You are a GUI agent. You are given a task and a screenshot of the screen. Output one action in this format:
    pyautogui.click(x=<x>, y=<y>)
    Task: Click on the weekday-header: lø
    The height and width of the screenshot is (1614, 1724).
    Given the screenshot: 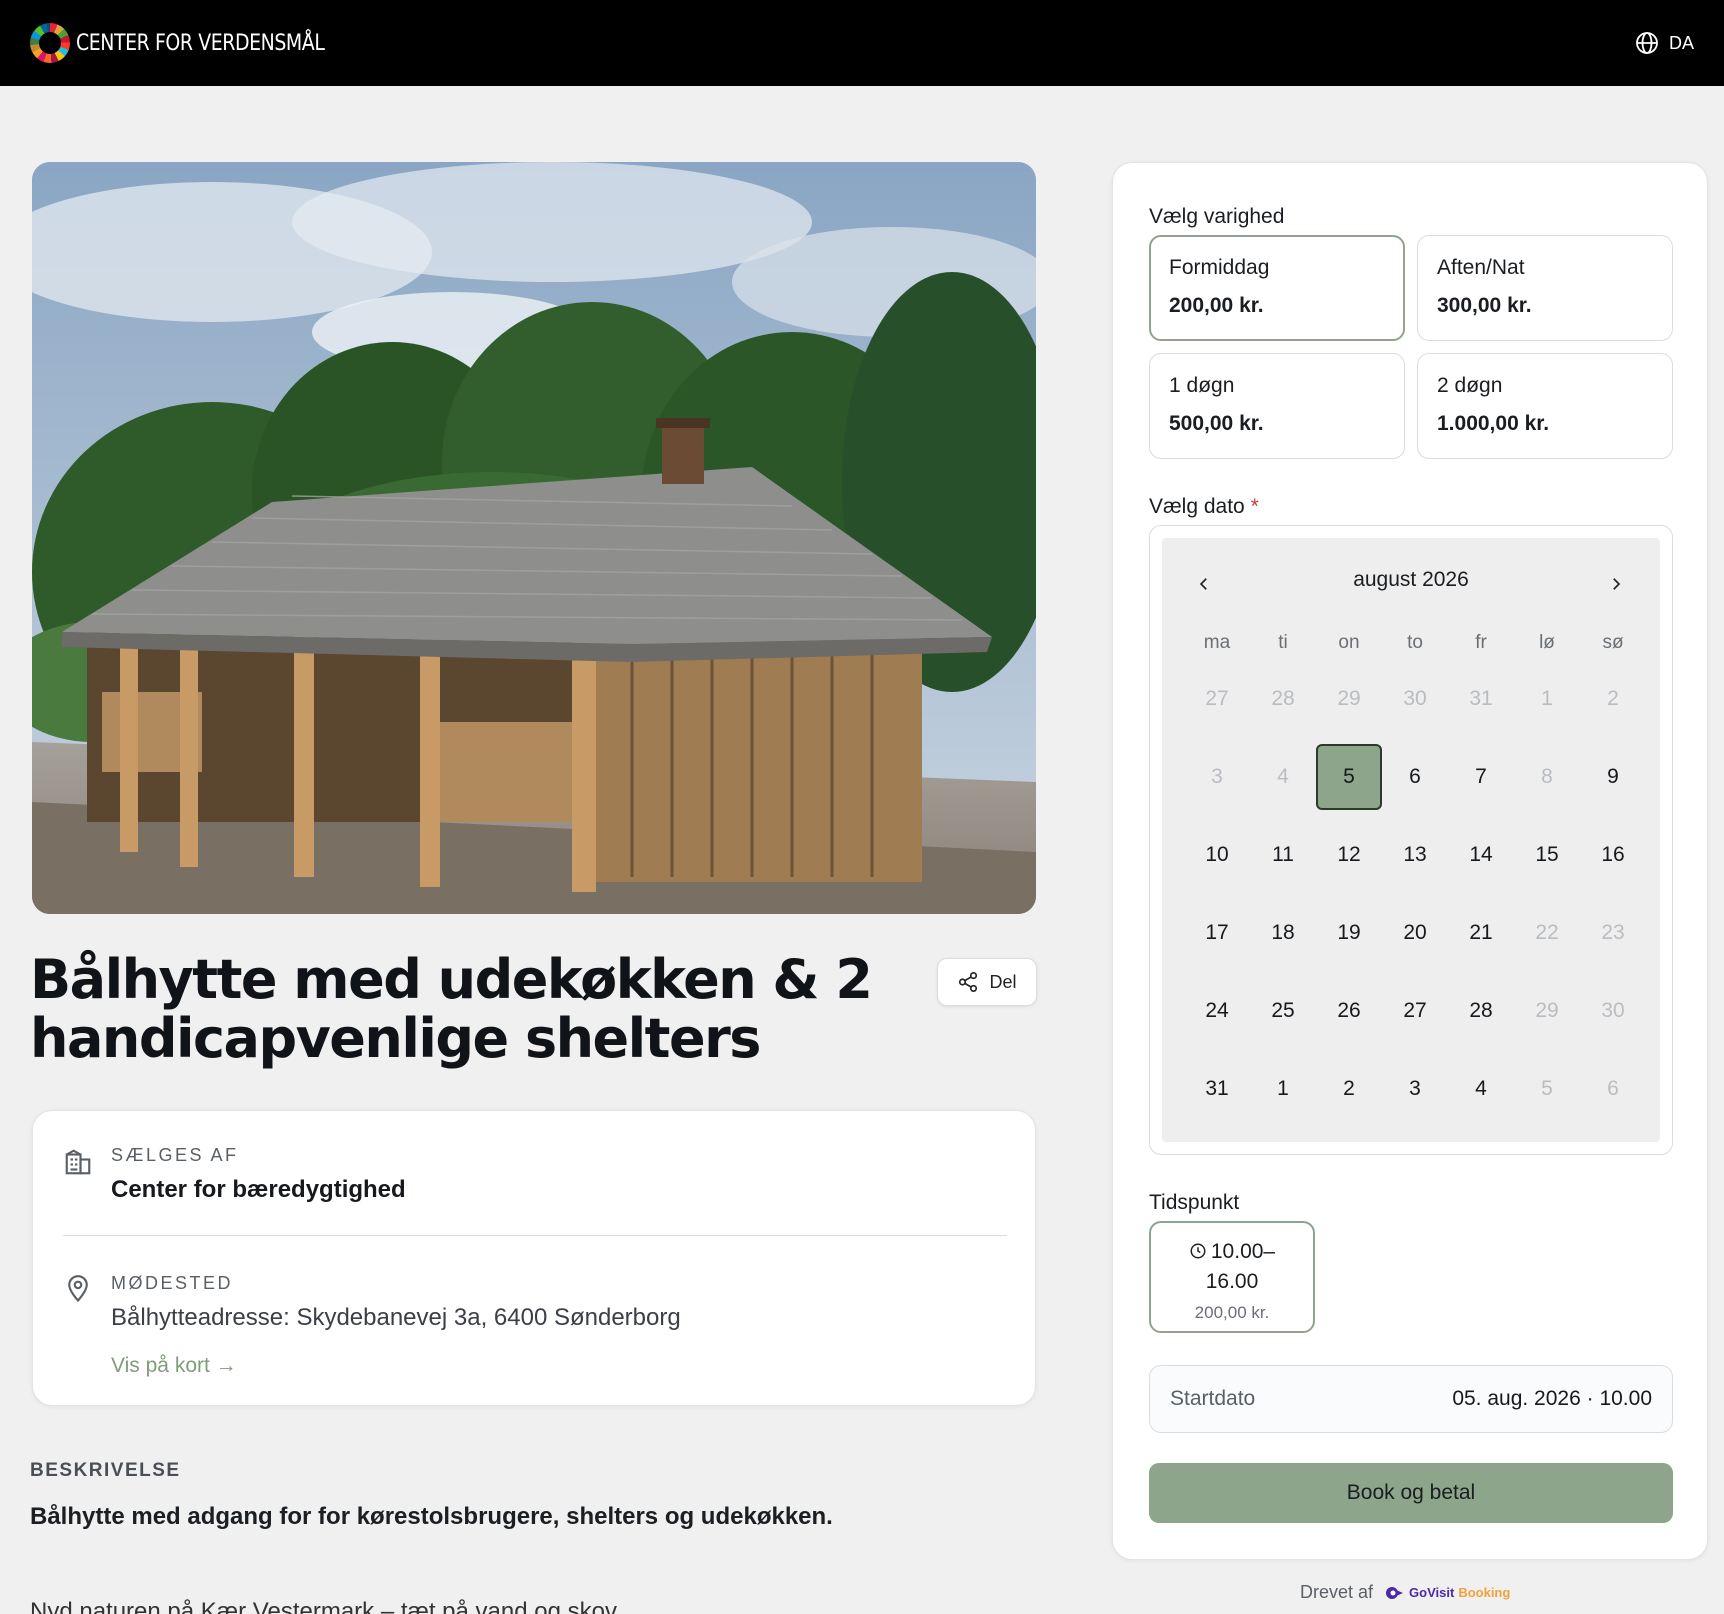 What is the action you would take?
    pyautogui.click(x=1547, y=642)
    